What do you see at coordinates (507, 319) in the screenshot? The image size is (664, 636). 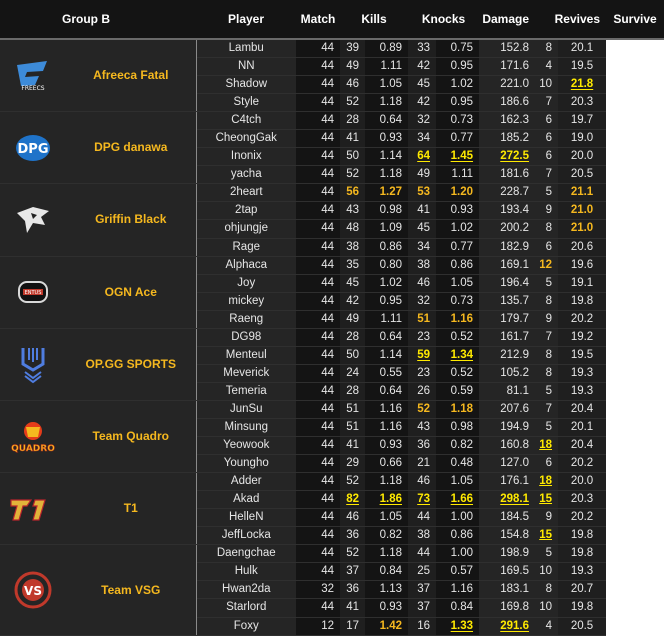 I see `stat-damage: 179.7` at bounding box center [507, 319].